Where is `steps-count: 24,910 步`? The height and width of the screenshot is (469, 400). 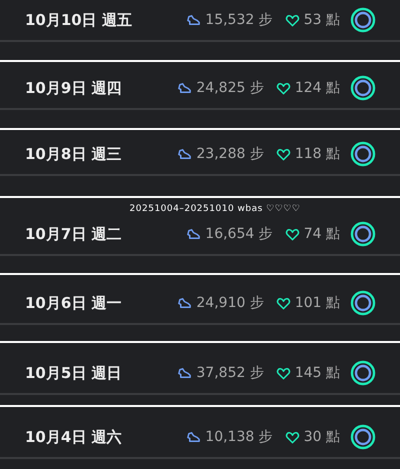 steps-count: 24,910 步 is located at coordinates (230, 303).